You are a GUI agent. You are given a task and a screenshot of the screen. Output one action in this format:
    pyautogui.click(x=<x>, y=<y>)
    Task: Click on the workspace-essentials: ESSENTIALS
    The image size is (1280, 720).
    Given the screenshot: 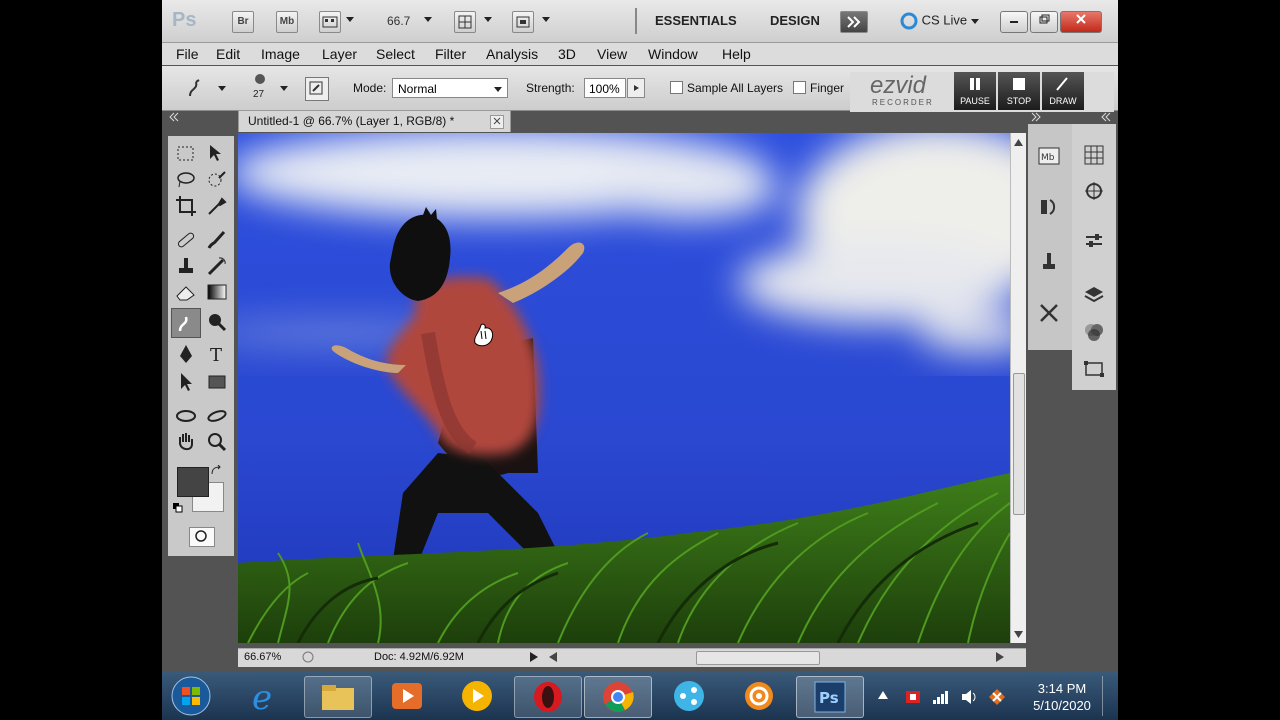 What is the action you would take?
    pyautogui.click(x=696, y=20)
    